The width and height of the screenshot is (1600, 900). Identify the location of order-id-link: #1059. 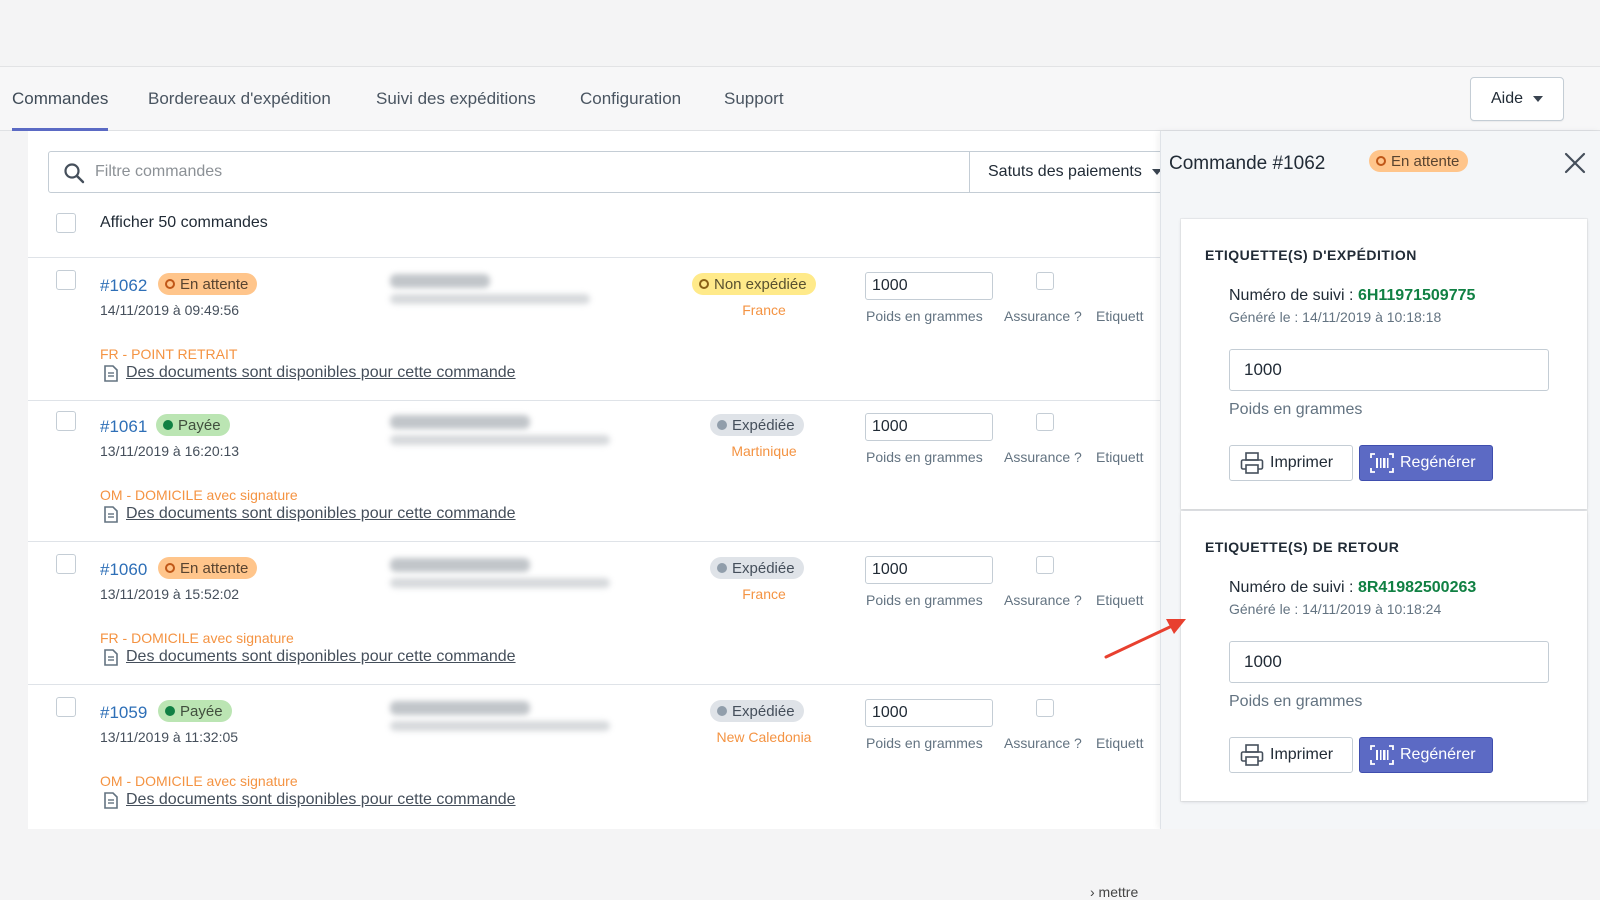
(123, 713).